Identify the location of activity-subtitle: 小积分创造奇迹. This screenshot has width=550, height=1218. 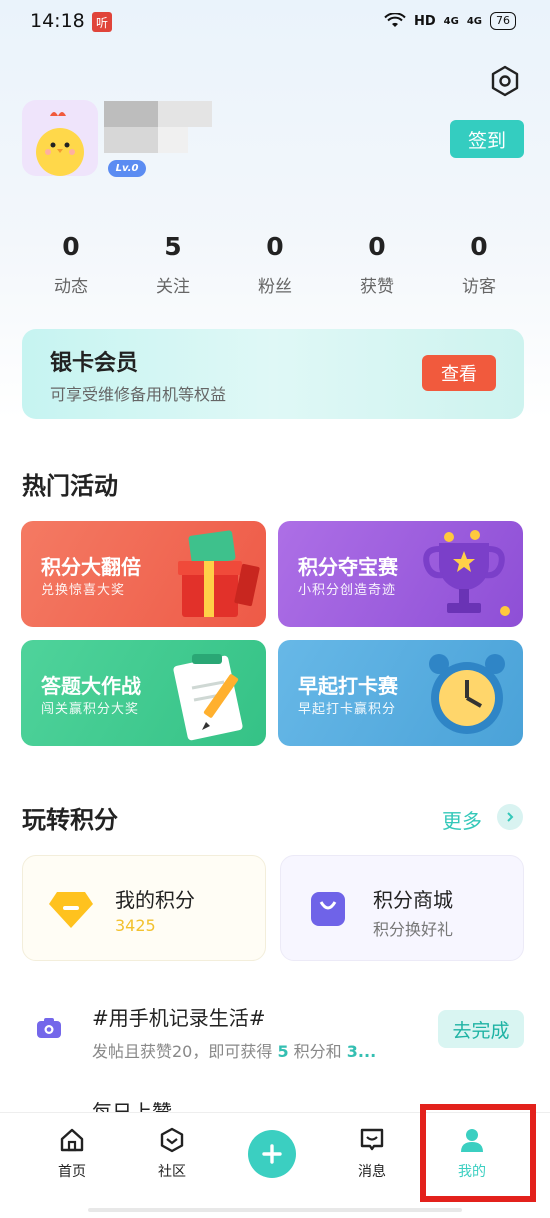
(347, 590).